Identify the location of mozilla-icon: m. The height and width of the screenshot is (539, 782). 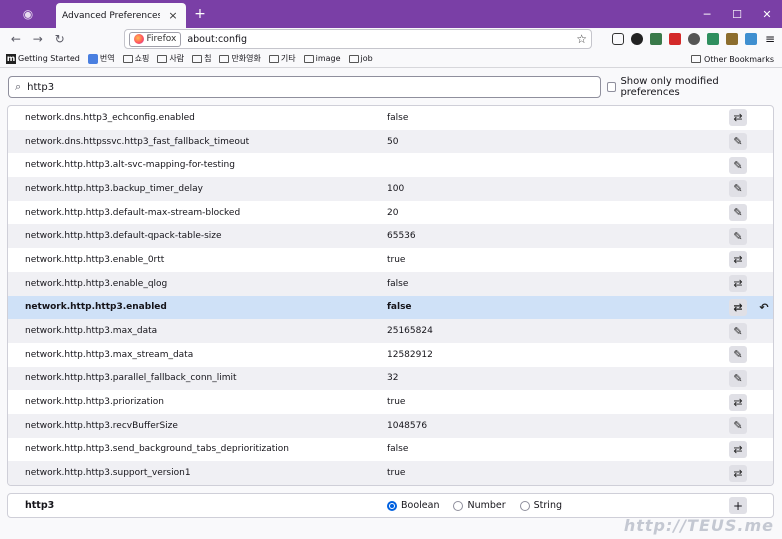
(11, 58).